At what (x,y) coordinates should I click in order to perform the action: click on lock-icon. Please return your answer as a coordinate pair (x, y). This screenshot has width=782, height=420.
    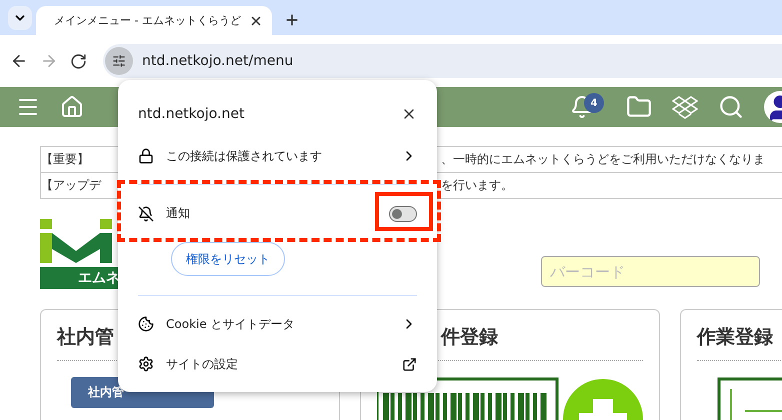
    Looking at the image, I should click on (146, 156).